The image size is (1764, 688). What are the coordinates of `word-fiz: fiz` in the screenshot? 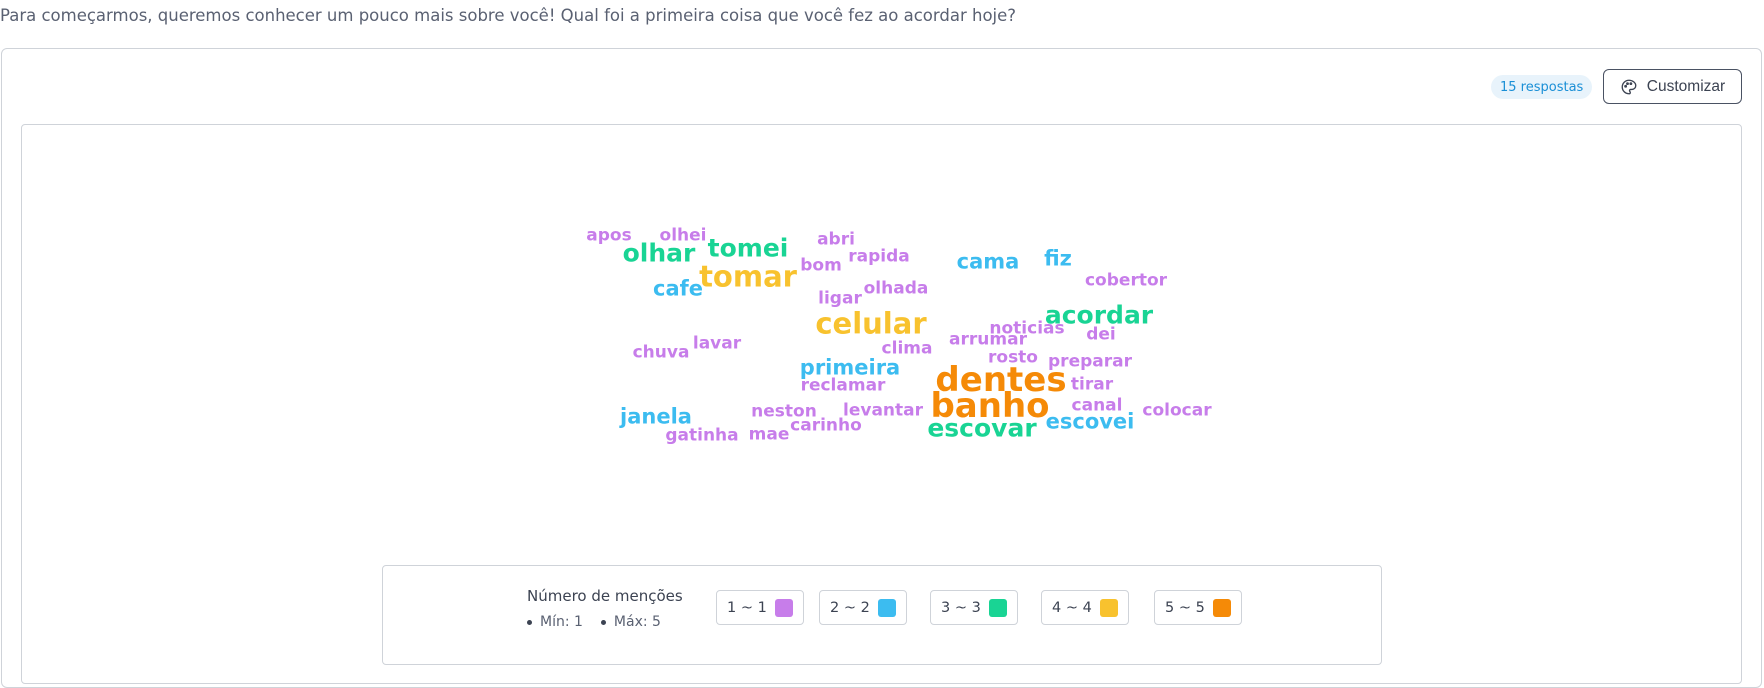 It's located at (1058, 258).